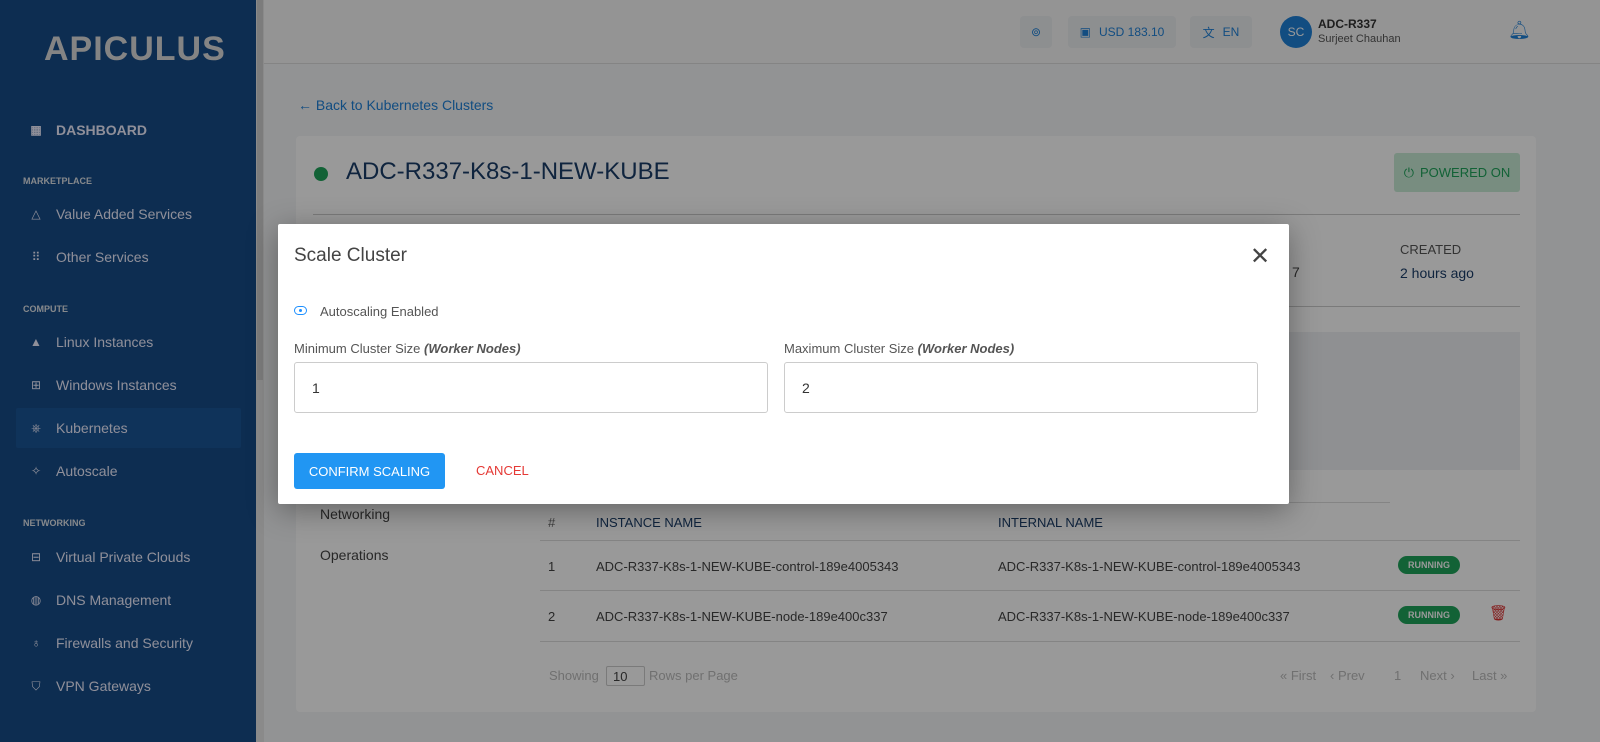 This screenshot has height=742, width=1600. What do you see at coordinates (1021, 387) in the screenshot?
I see `max-cluster-size-input` at bounding box center [1021, 387].